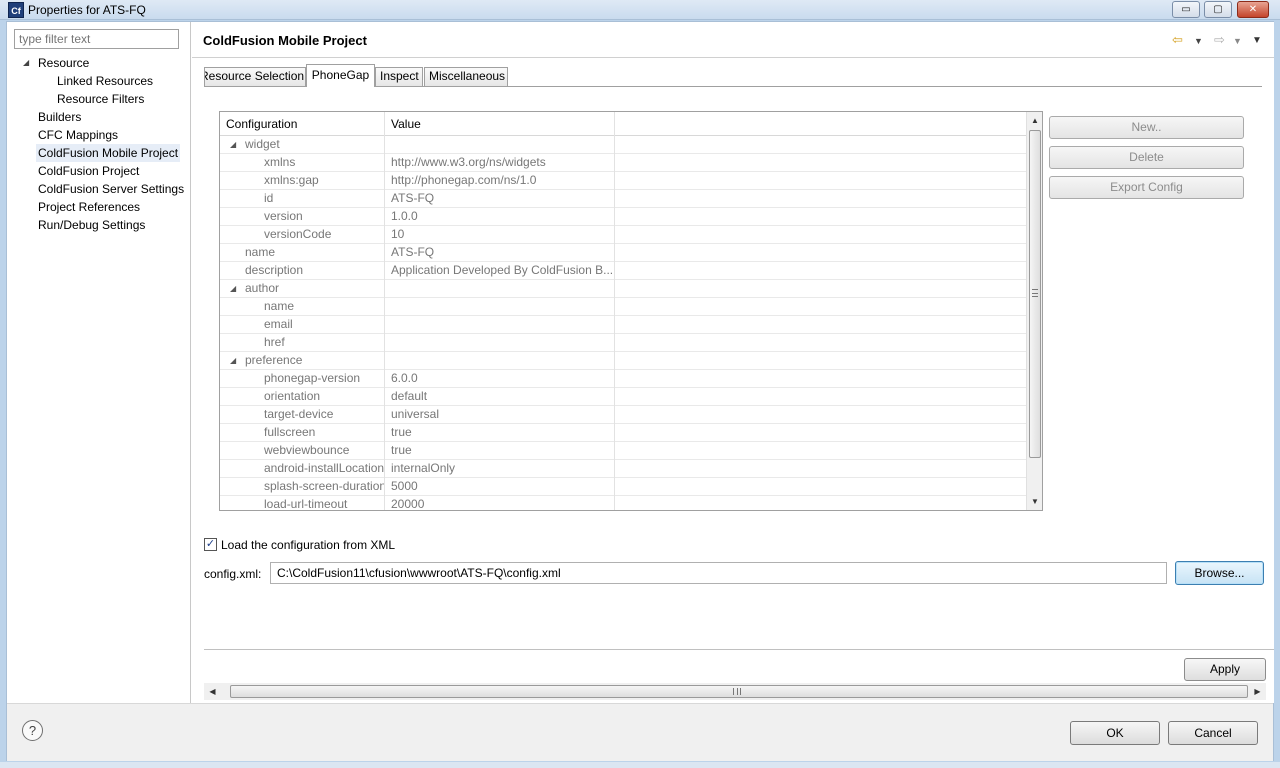 The image size is (1280, 768). Describe the element at coordinates (99, 135) in the screenshot. I see `tree-item-cfc-mappings: CFC Mappings` at that location.